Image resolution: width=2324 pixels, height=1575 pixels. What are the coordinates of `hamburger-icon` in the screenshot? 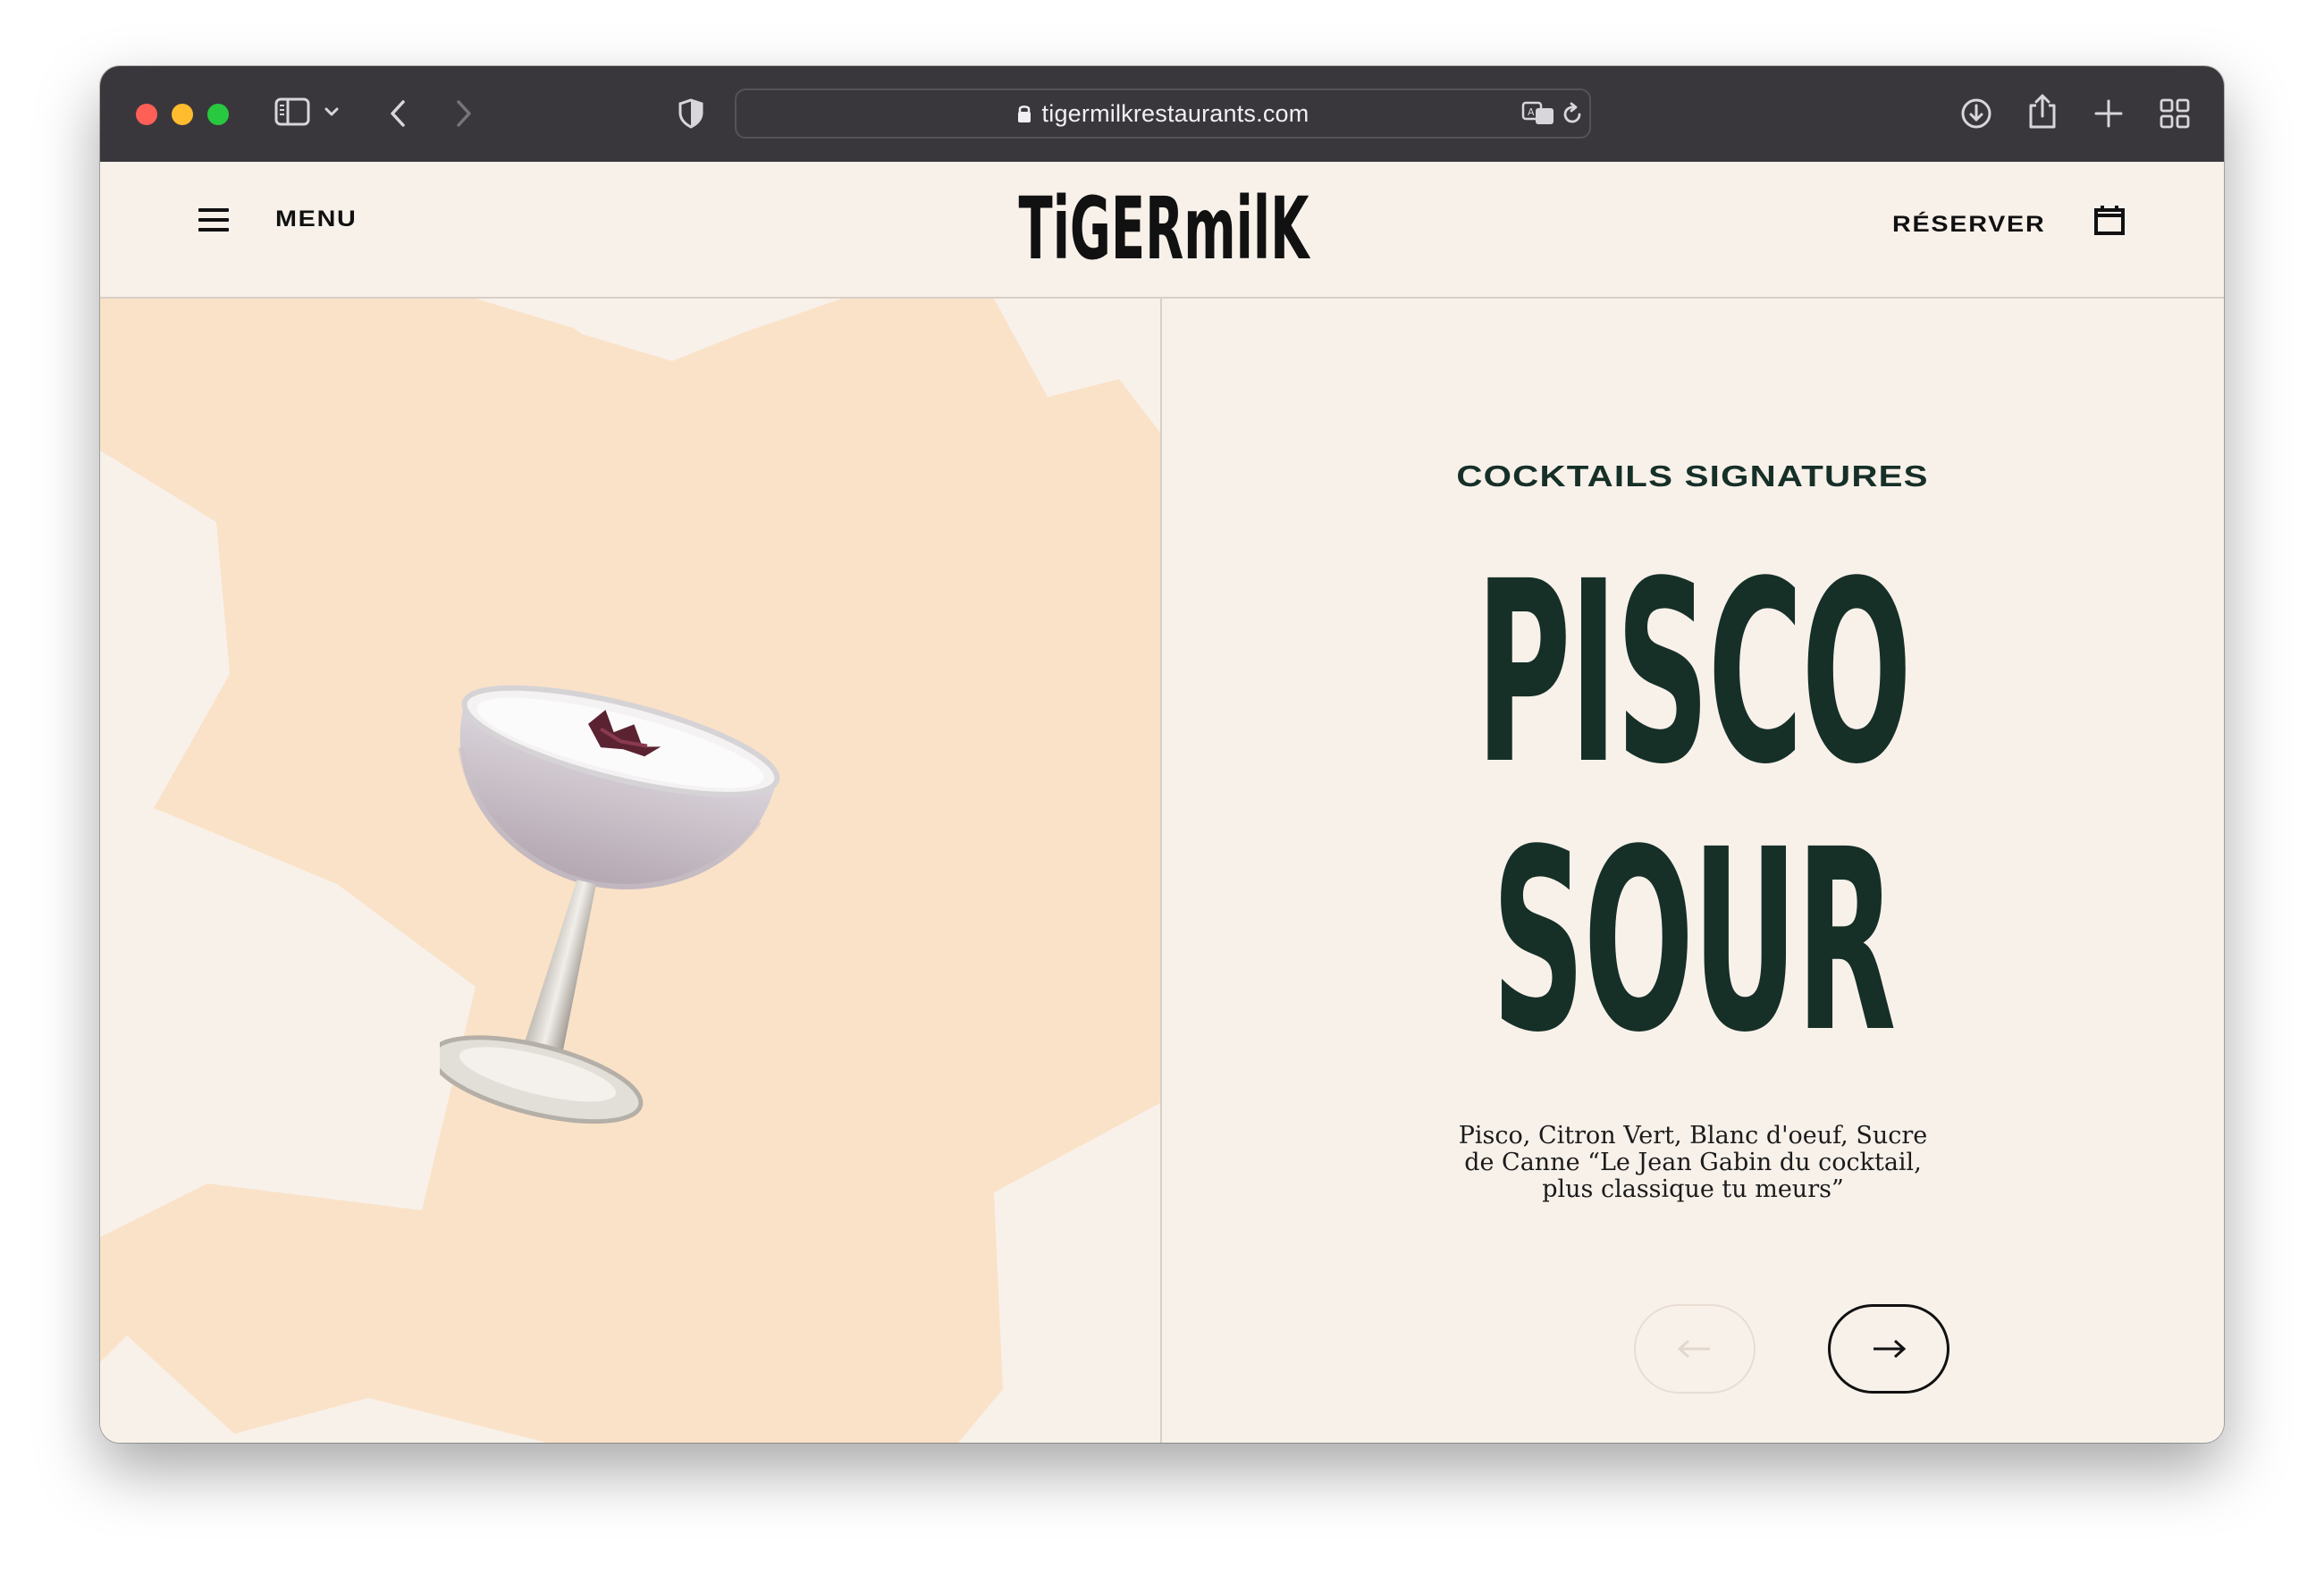 It's located at (214, 219).